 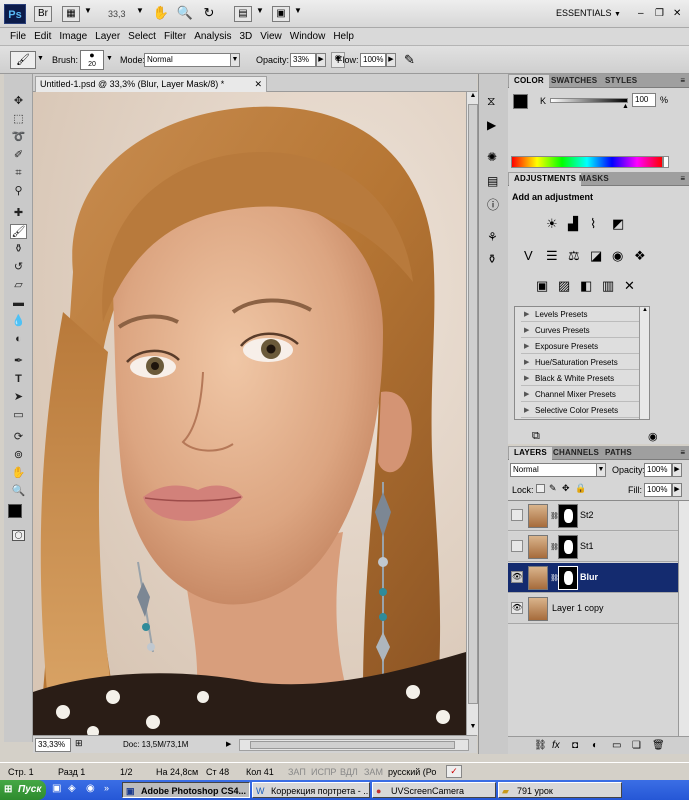 What do you see at coordinates (556, 745) in the screenshot?
I see `layer-style-icon: fx` at bounding box center [556, 745].